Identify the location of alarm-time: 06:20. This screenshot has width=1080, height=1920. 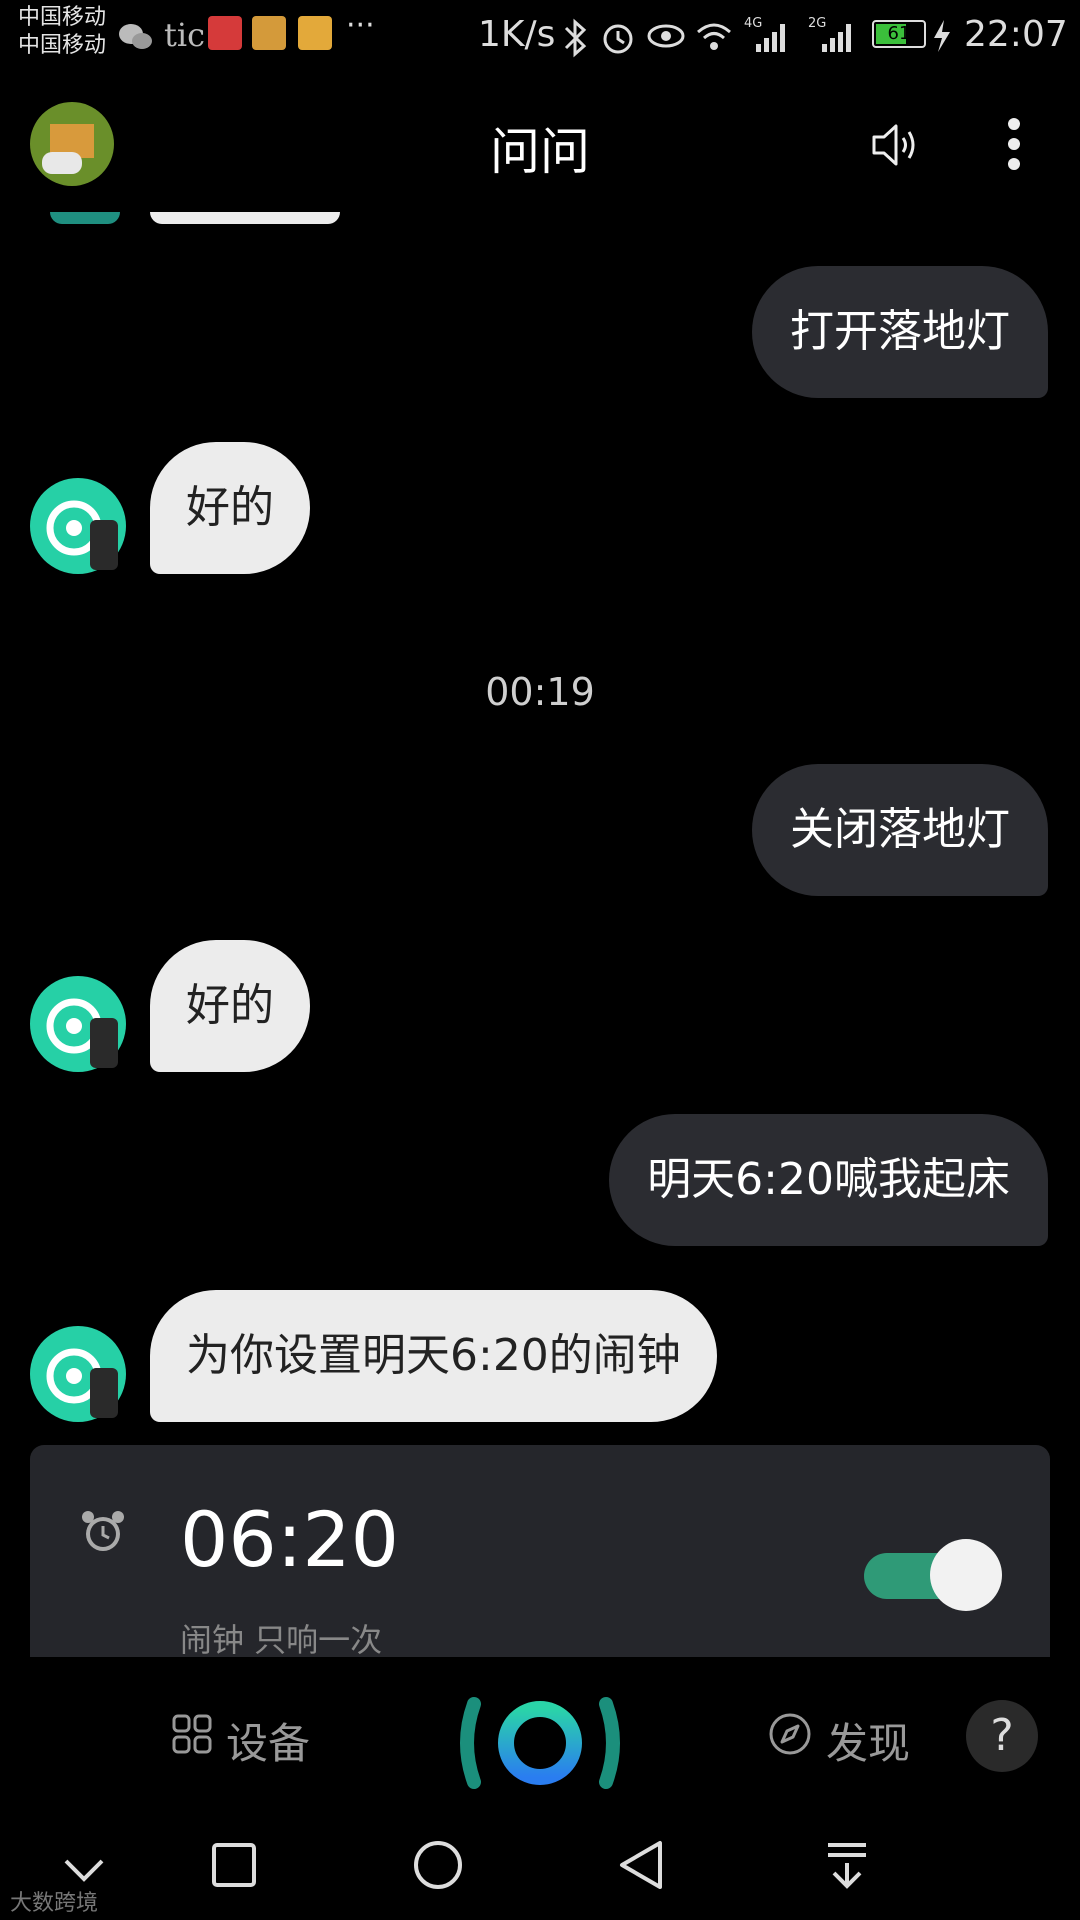
(290, 1539).